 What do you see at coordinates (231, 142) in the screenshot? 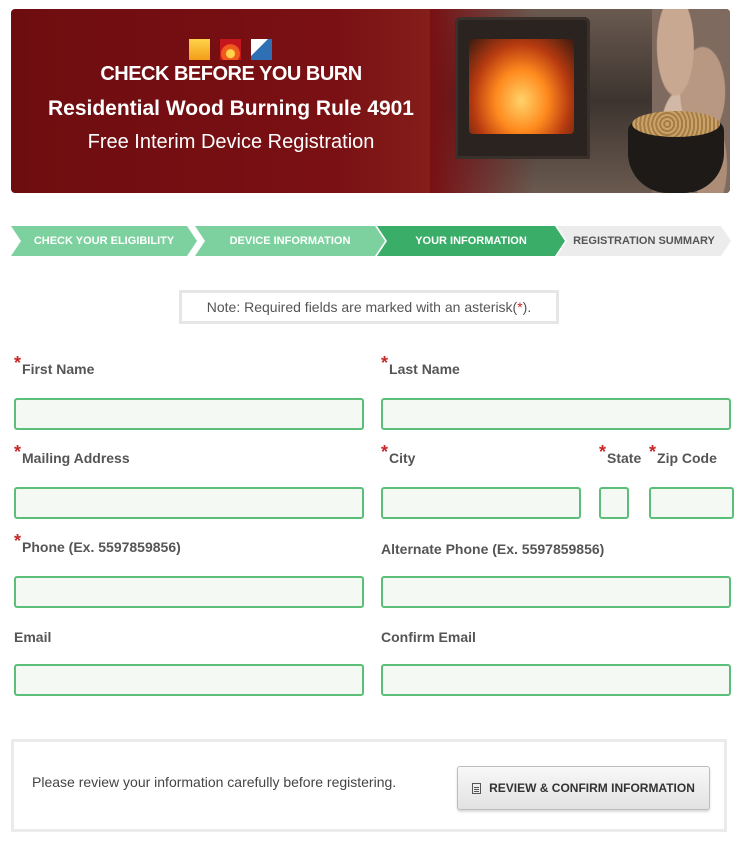
I see `banner-subtitle: Free Interim Device Registration` at bounding box center [231, 142].